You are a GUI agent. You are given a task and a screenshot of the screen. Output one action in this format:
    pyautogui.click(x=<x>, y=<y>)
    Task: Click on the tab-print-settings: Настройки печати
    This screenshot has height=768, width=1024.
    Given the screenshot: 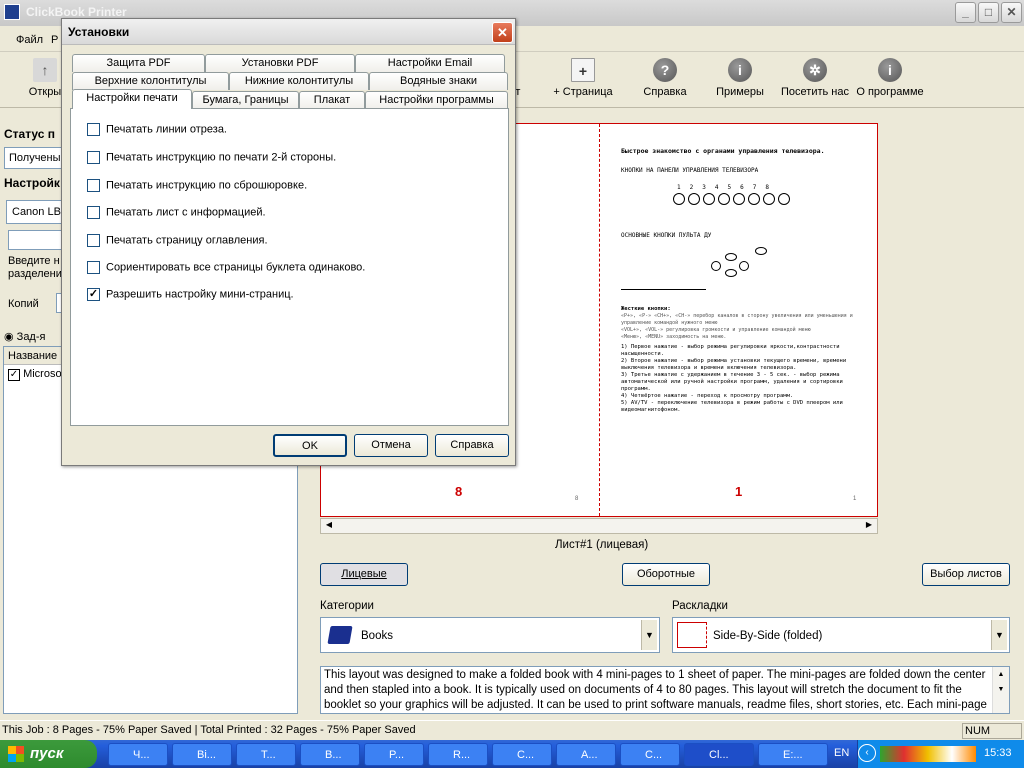 What is the action you would take?
    pyautogui.click(x=132, y=99)
    